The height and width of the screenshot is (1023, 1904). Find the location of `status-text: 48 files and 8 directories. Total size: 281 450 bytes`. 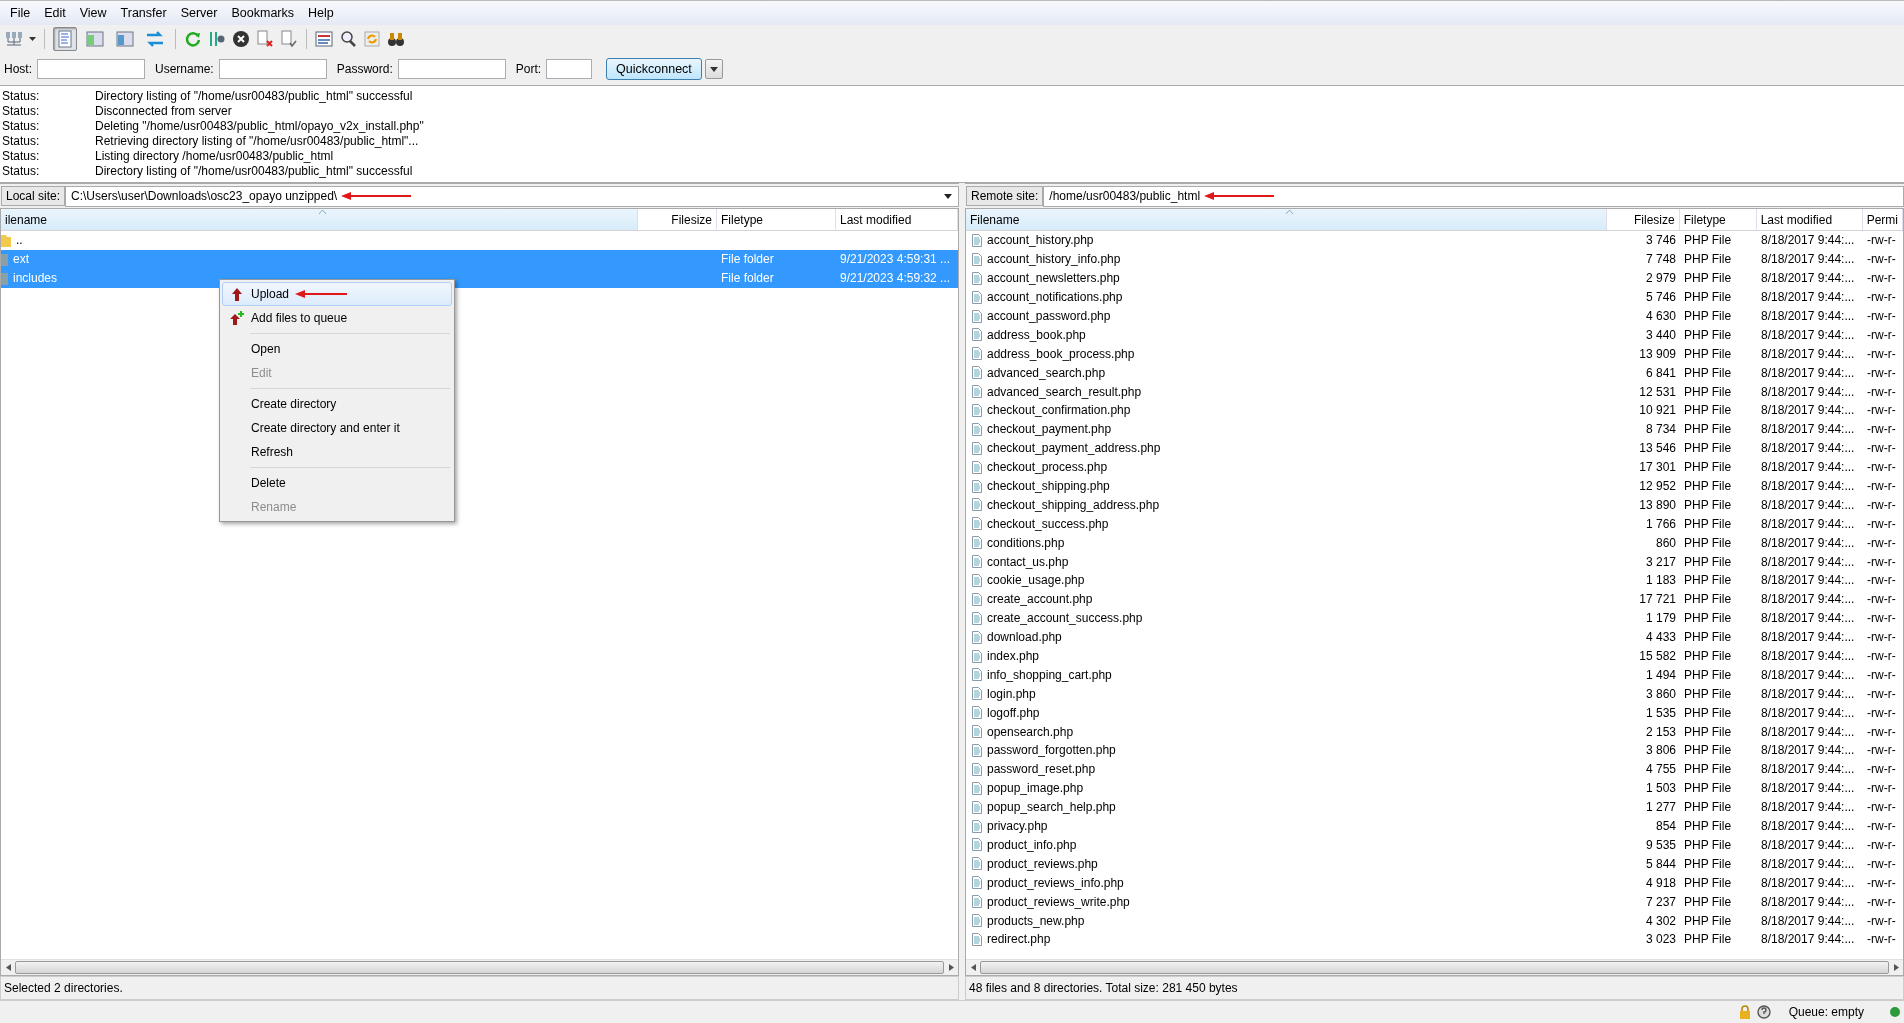

status-text: 48 files and 8 directories. Total size: 281 450 bytes is located at coordinates (1434, 988).